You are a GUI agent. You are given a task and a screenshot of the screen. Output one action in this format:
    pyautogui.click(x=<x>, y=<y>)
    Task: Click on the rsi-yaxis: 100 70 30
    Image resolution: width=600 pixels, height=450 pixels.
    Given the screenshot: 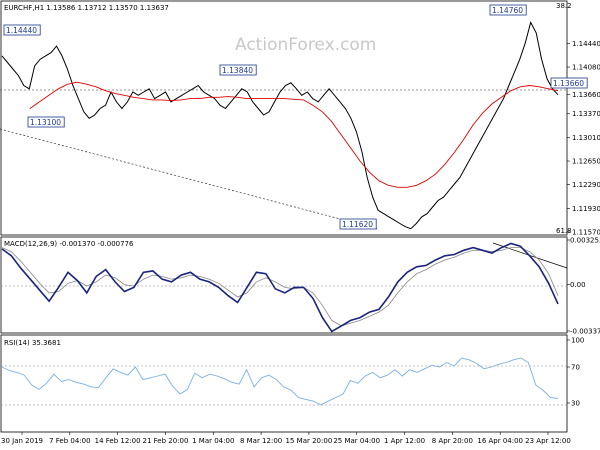 What is the action you would take?
    pyautogui.click(x=575, y=372)
    